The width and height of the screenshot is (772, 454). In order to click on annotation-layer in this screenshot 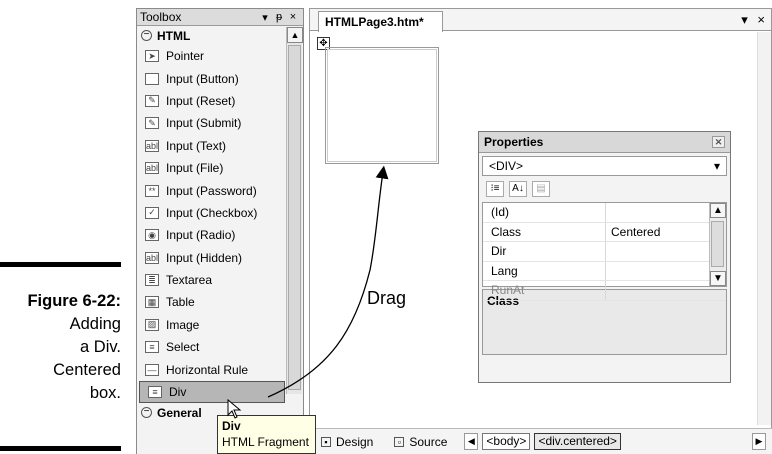, I will do `click(308, 292)`.